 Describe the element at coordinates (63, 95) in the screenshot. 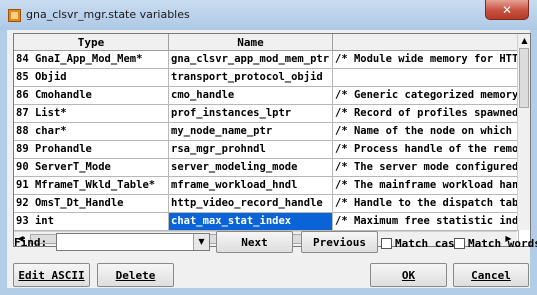

I see `type-value: Cmohandle` at that location.